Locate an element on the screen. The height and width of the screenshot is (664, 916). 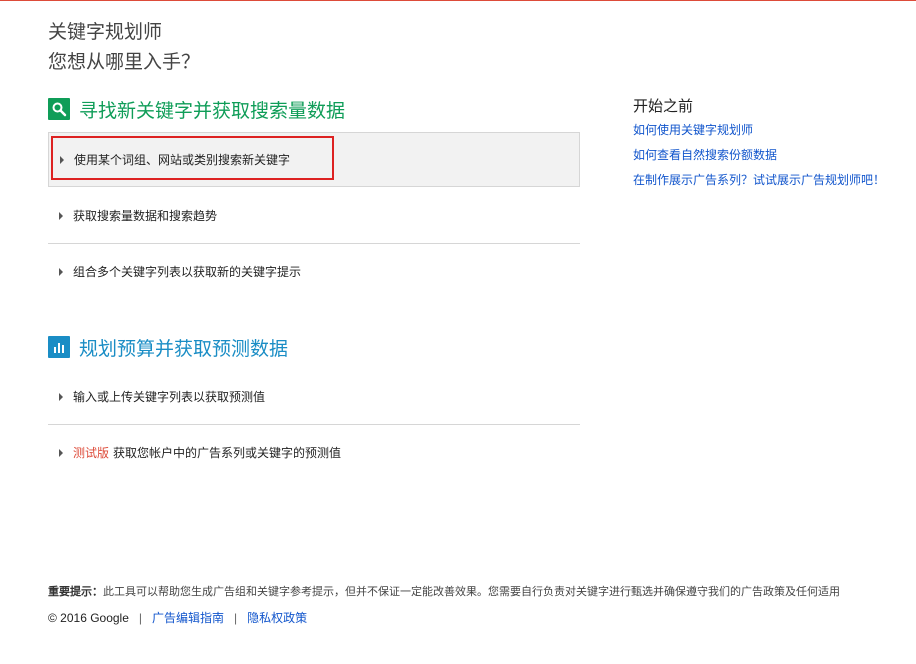
link-organic-share-data: 如何查看自然搜索份额数据 is located at coordinates (774, 155).